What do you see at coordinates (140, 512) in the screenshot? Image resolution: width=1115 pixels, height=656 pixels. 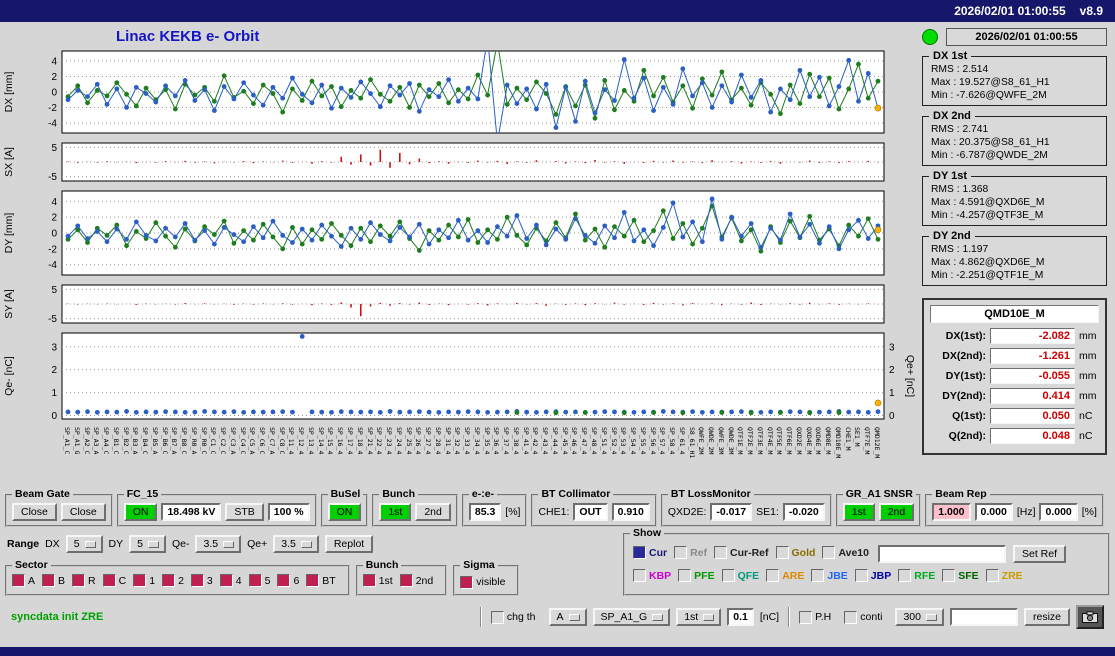 I see `fc15-on-button: ON` at bounding box center [140, 512].